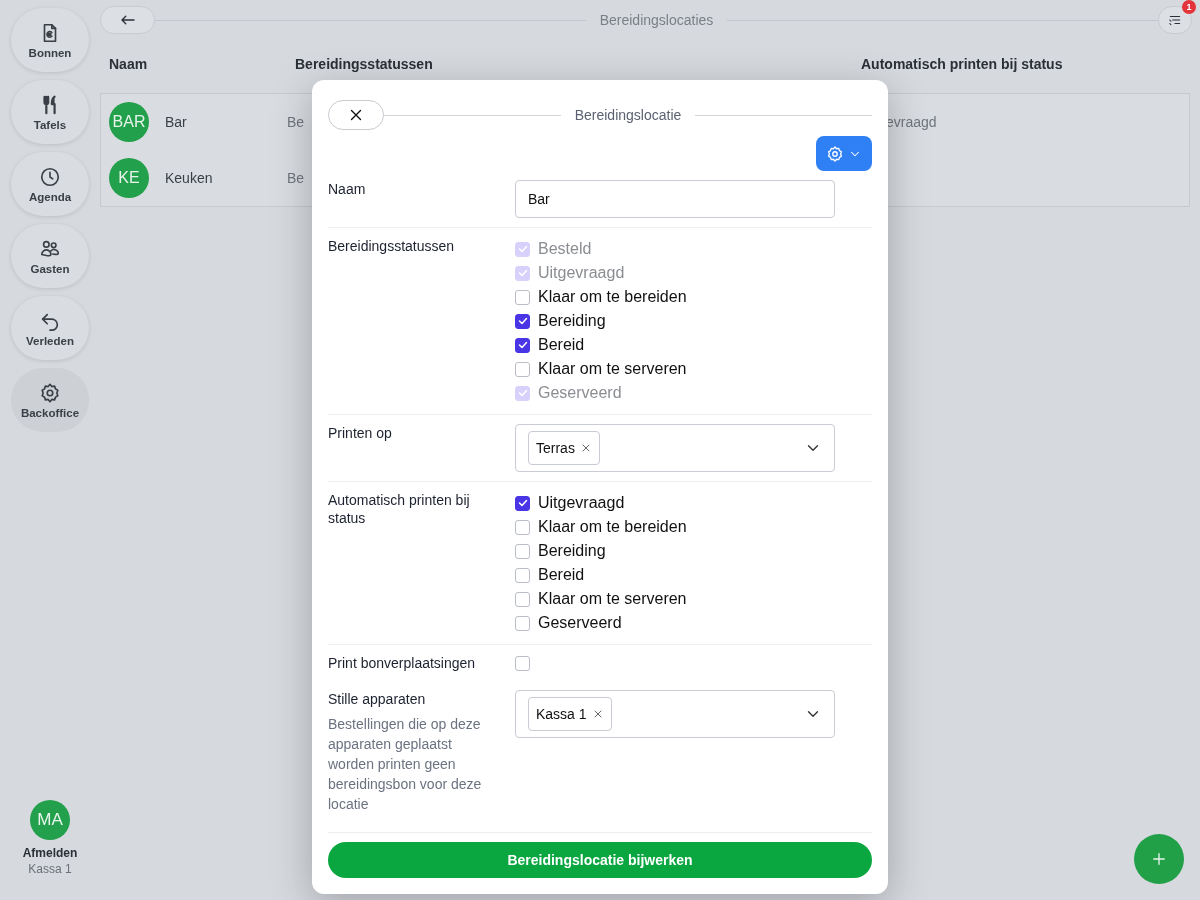  What do you see at coordinates (675, 448) in the screenshot?
I see `multi-select-field: Terras` at bounding box center [675, 448].